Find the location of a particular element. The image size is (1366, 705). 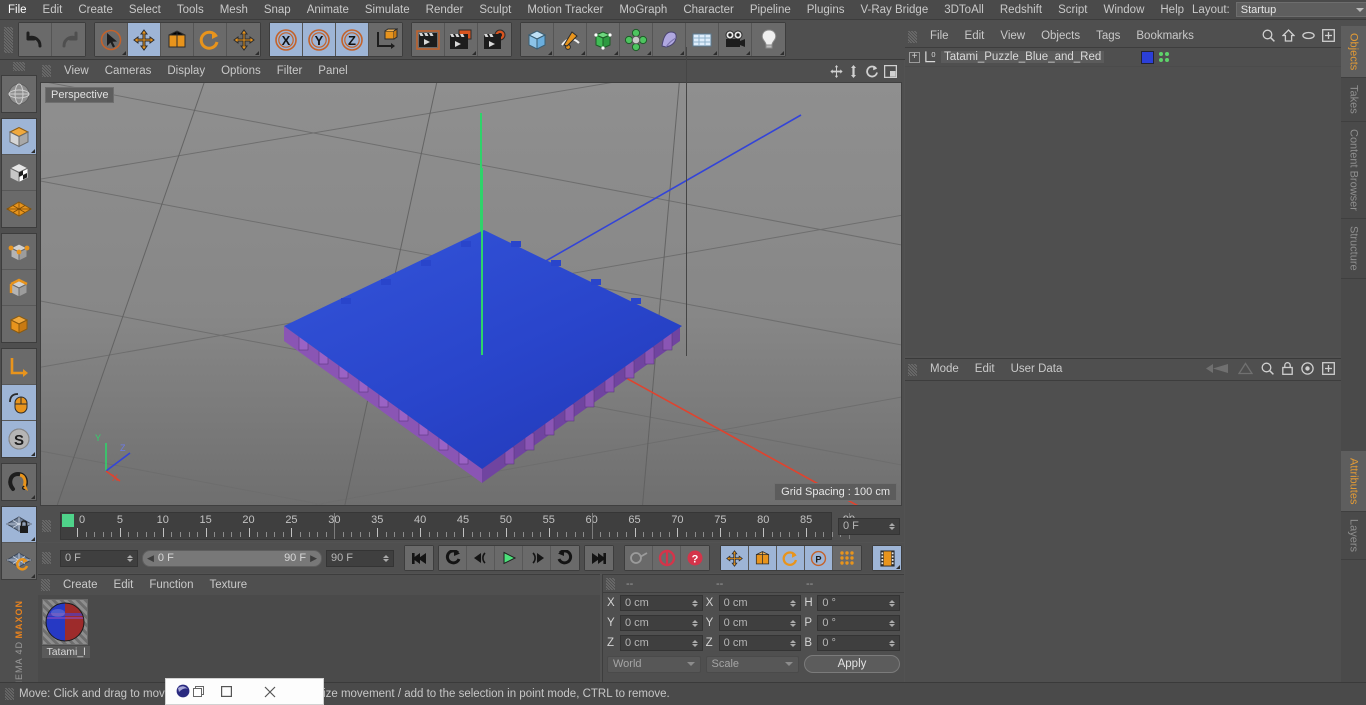

viewport-menu-view: View is located at coordinates (76, 71).